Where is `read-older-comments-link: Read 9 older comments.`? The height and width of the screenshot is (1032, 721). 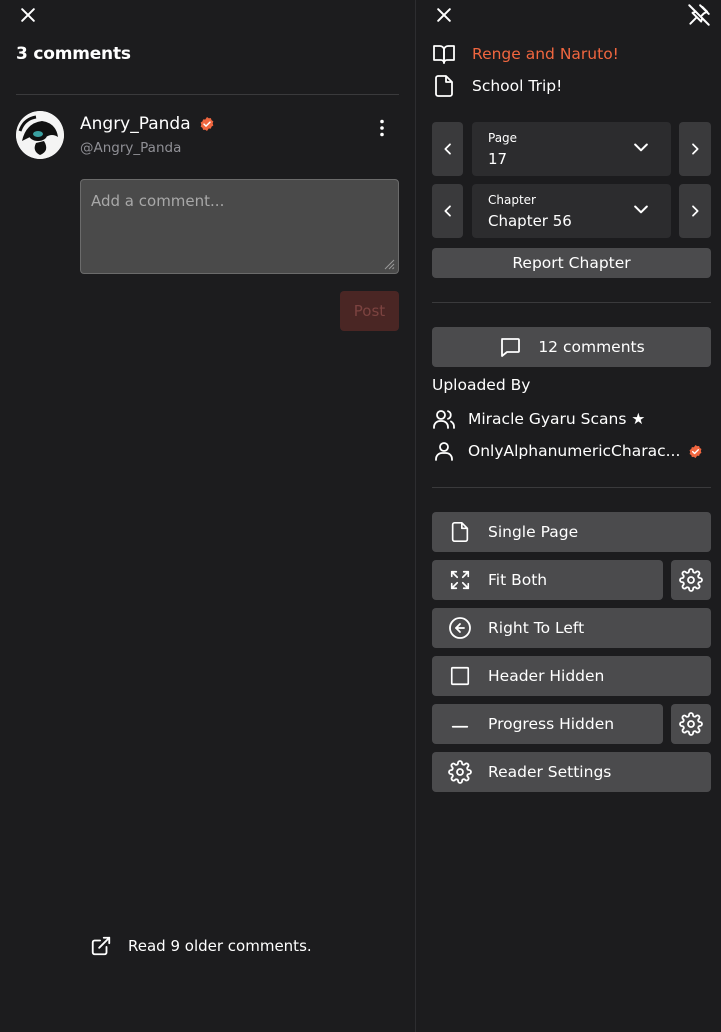
read-older-comments-link: Read 9 older comments. is located at coordinates (201, 946).